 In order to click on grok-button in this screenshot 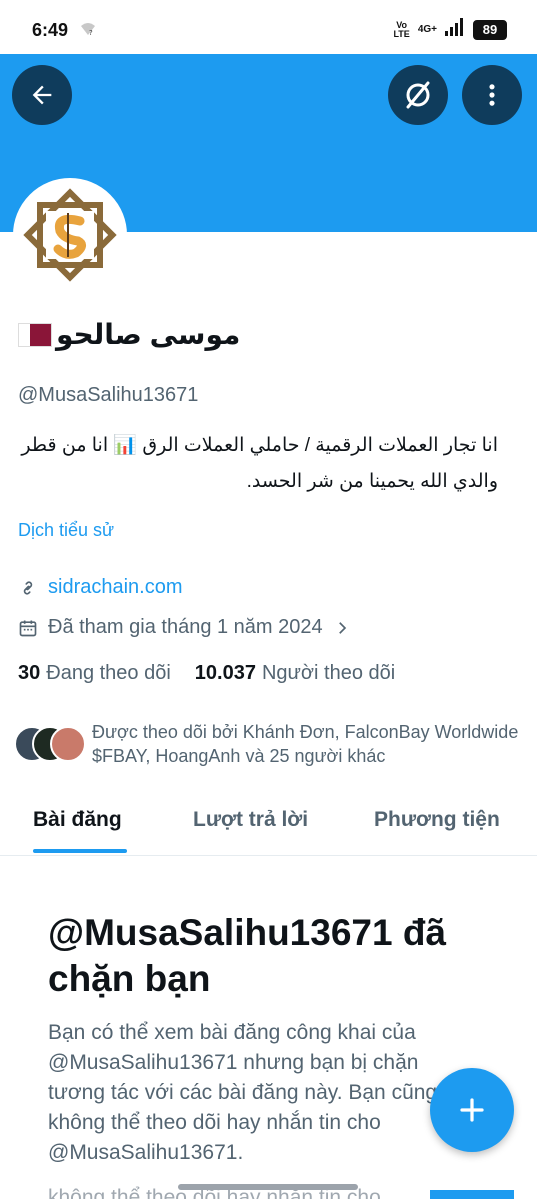, I will do `click(418, 95)`.